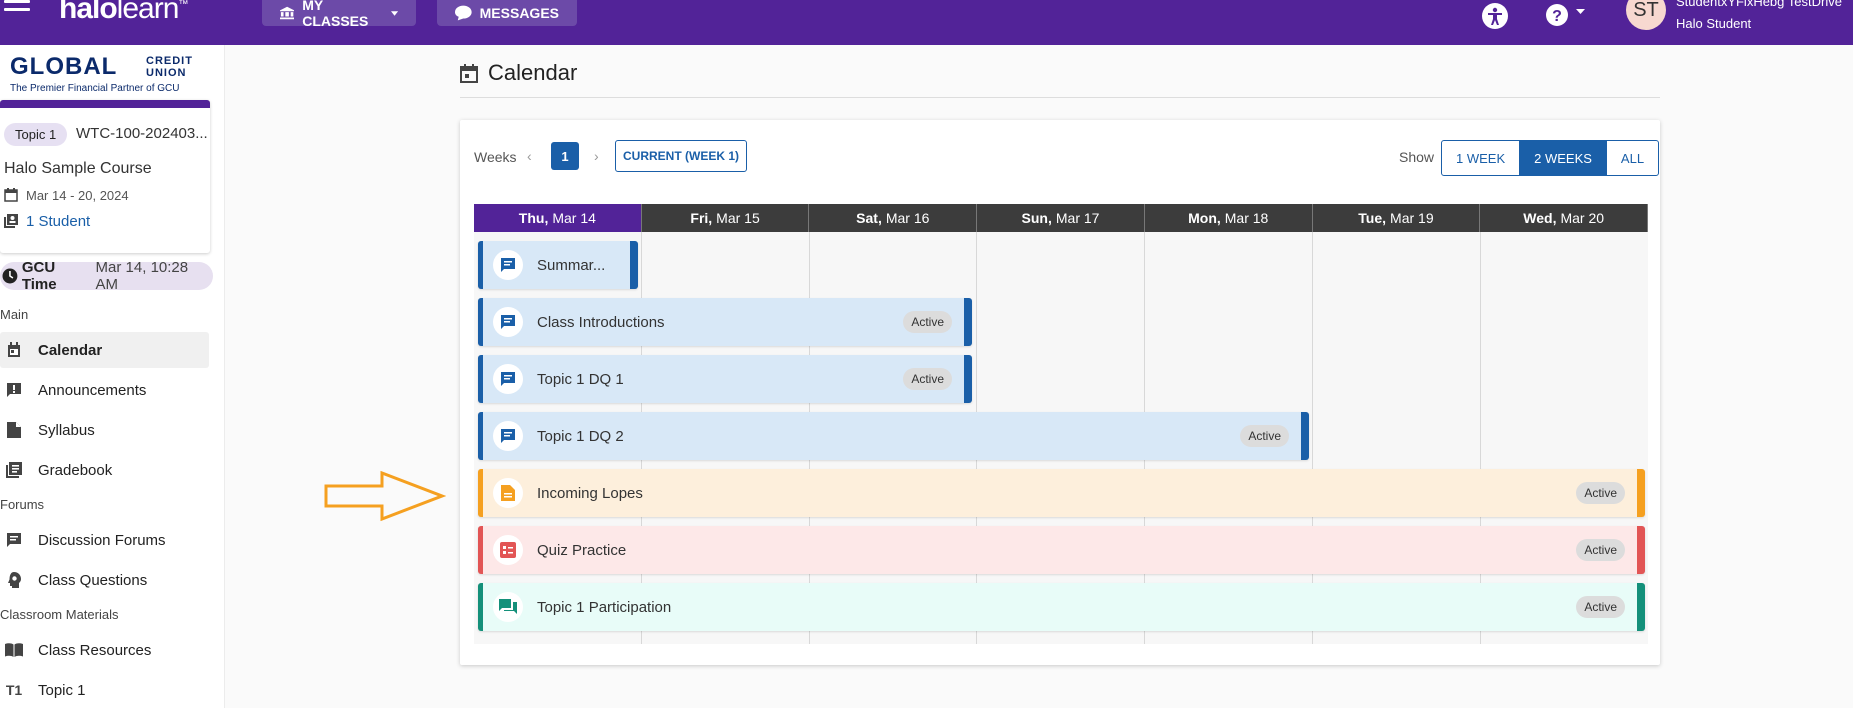 This screenshot has width=1853, height=708. Describe the element at coordinates (725, 379) in the screenshot. I see `event-topic-1-dq-1: Topic 1 DQ 1 Active` at that location.